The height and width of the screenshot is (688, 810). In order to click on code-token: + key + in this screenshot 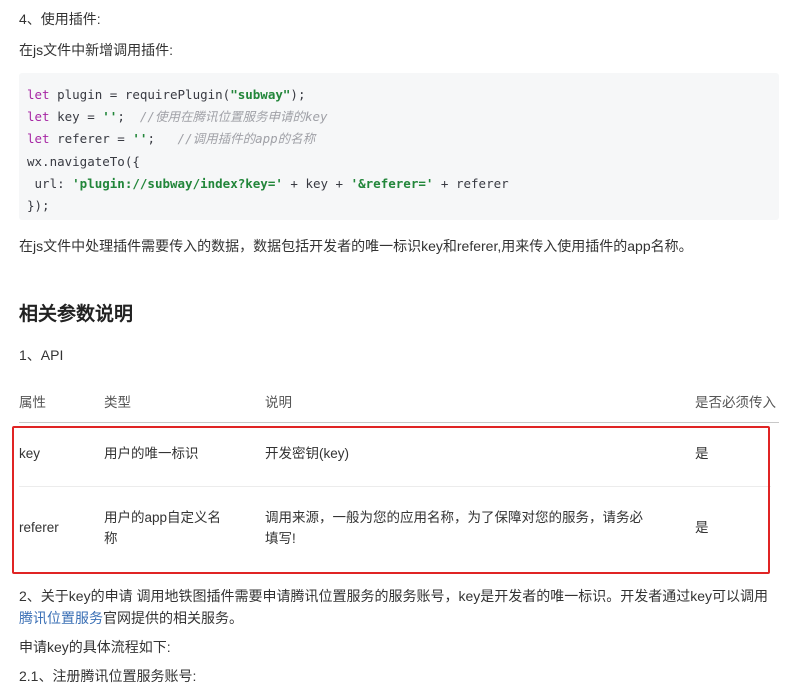, I will do `click(316, 183)`.